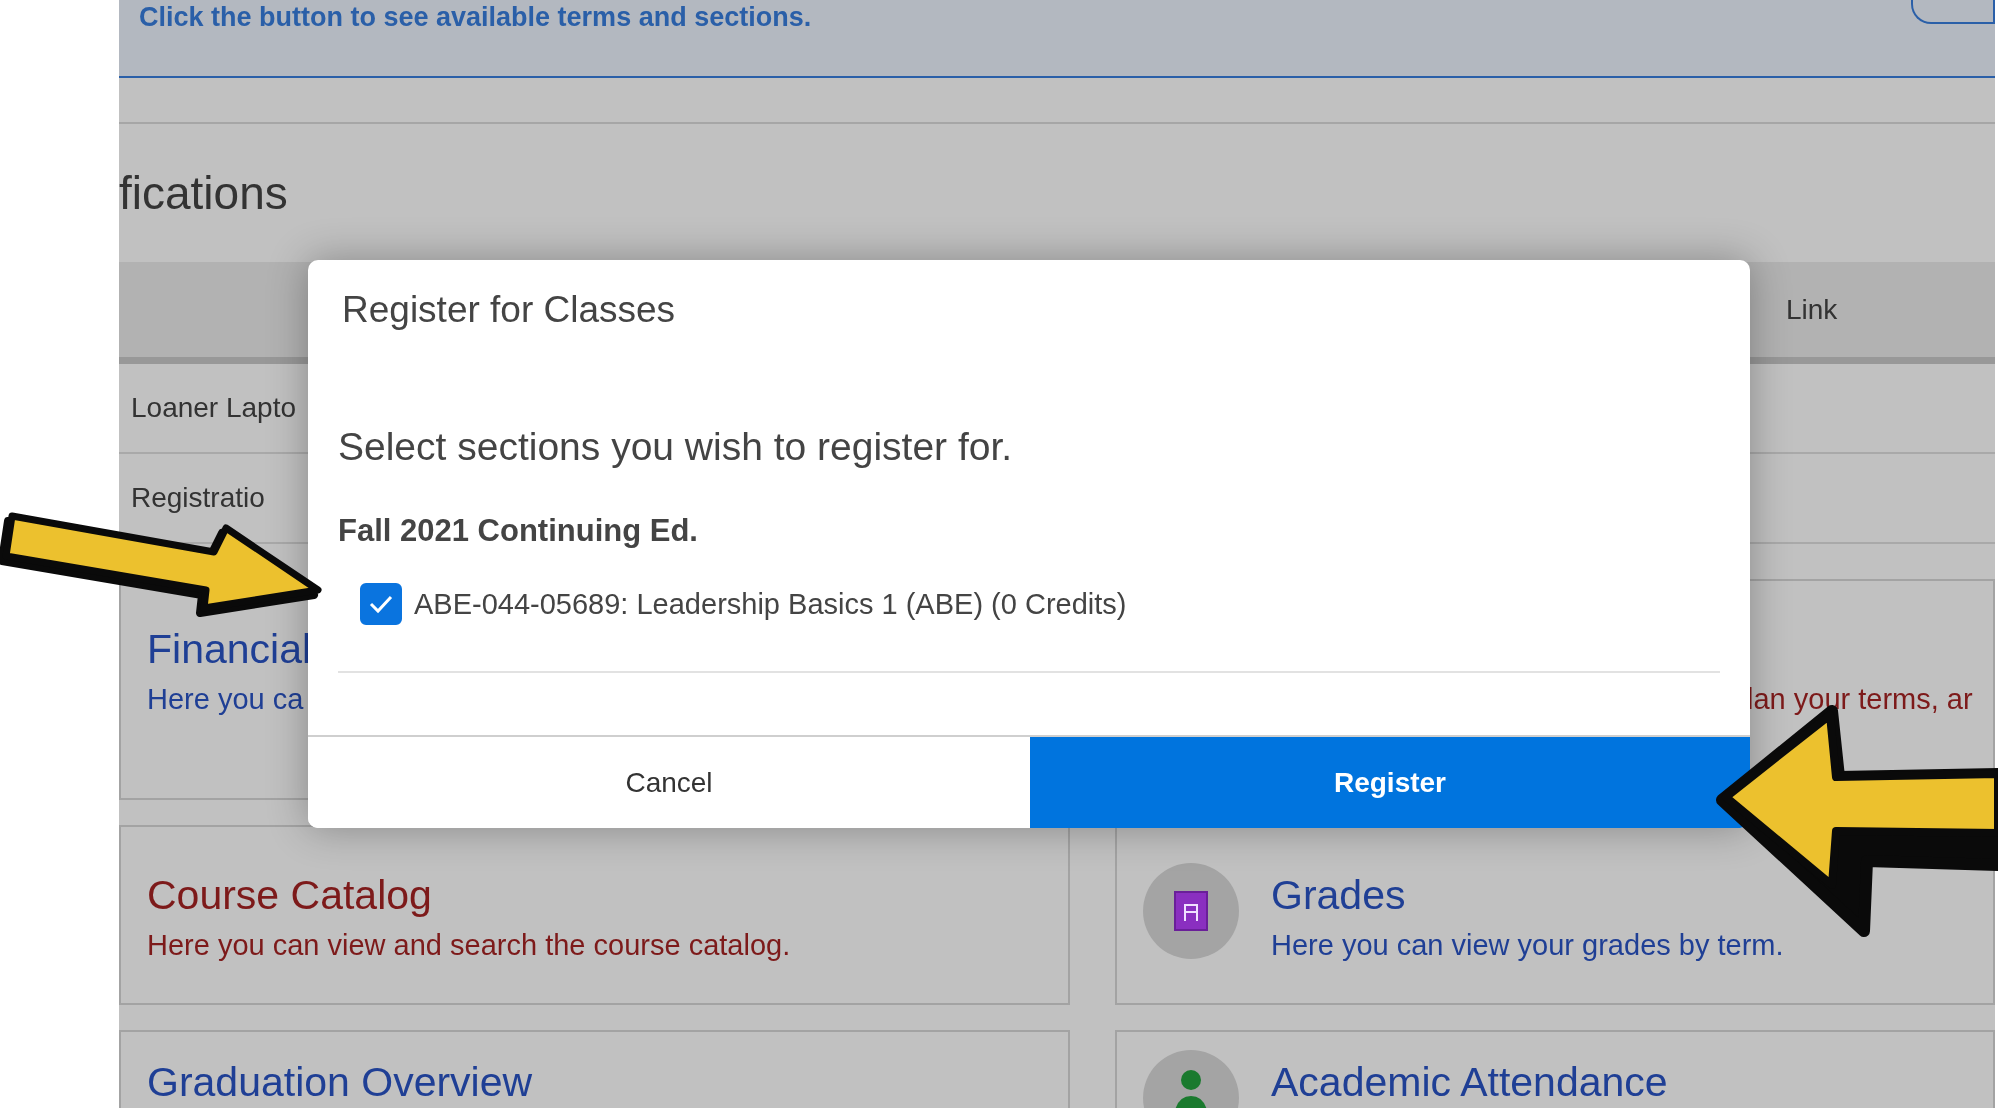 Image resolution: width=1998 pixels, height=1111 pixels. Describe the element at coordinates (1469, 1082) in the screenshot. I see `card-title: Academic Attendance` at that location.